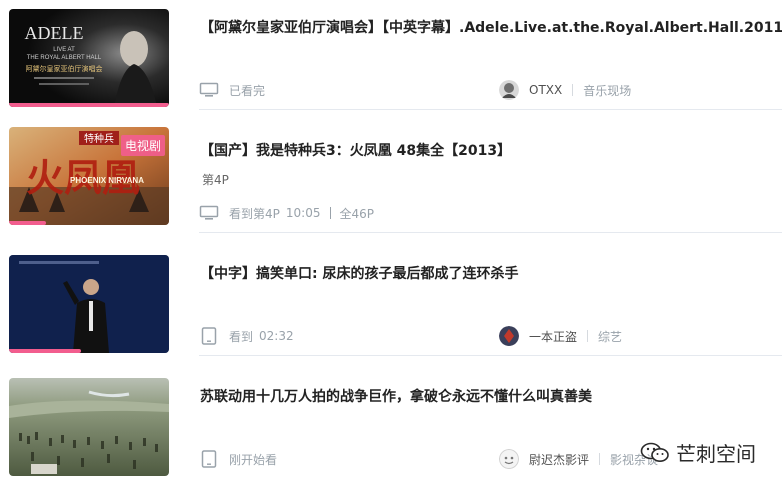 The width and height of the screenshot is (782, 485). I want to click on watch-status: 看到, so click(241, 336).